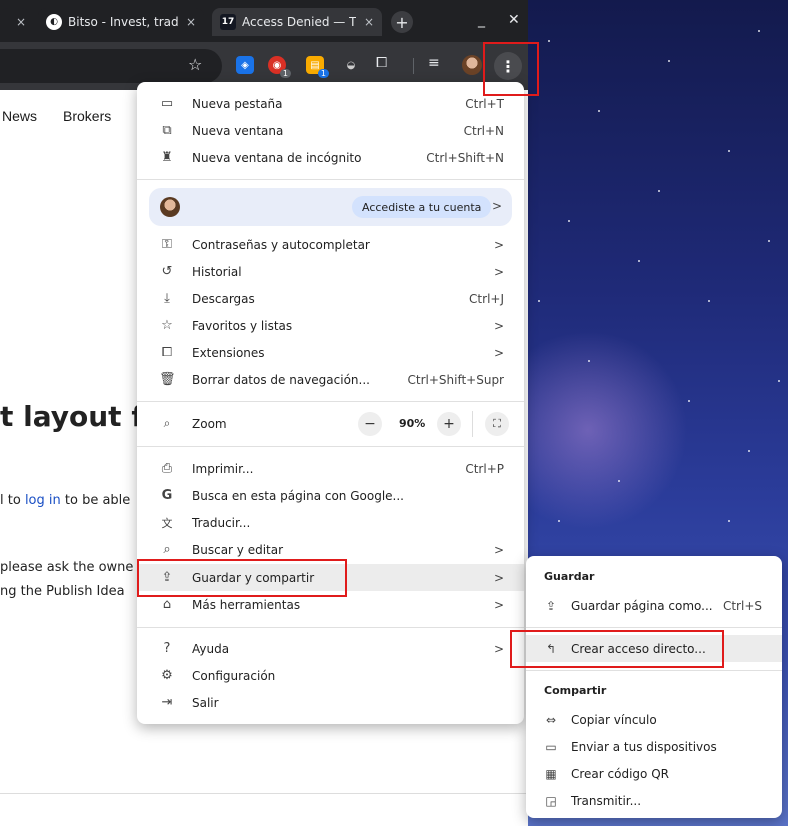 This screenshot has height=826, width=788. I want to click on media-control-icon: ≡, so click(434, 63).